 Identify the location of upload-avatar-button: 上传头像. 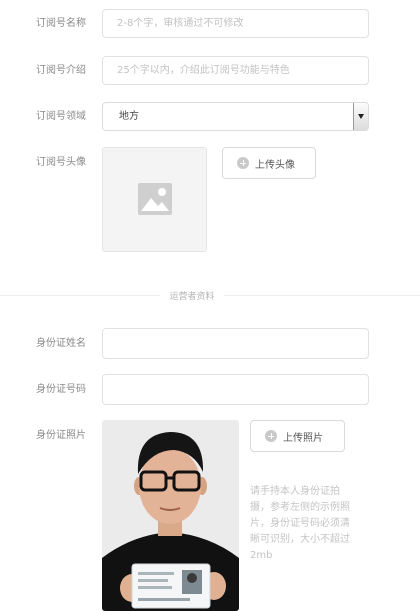
(269, 163).